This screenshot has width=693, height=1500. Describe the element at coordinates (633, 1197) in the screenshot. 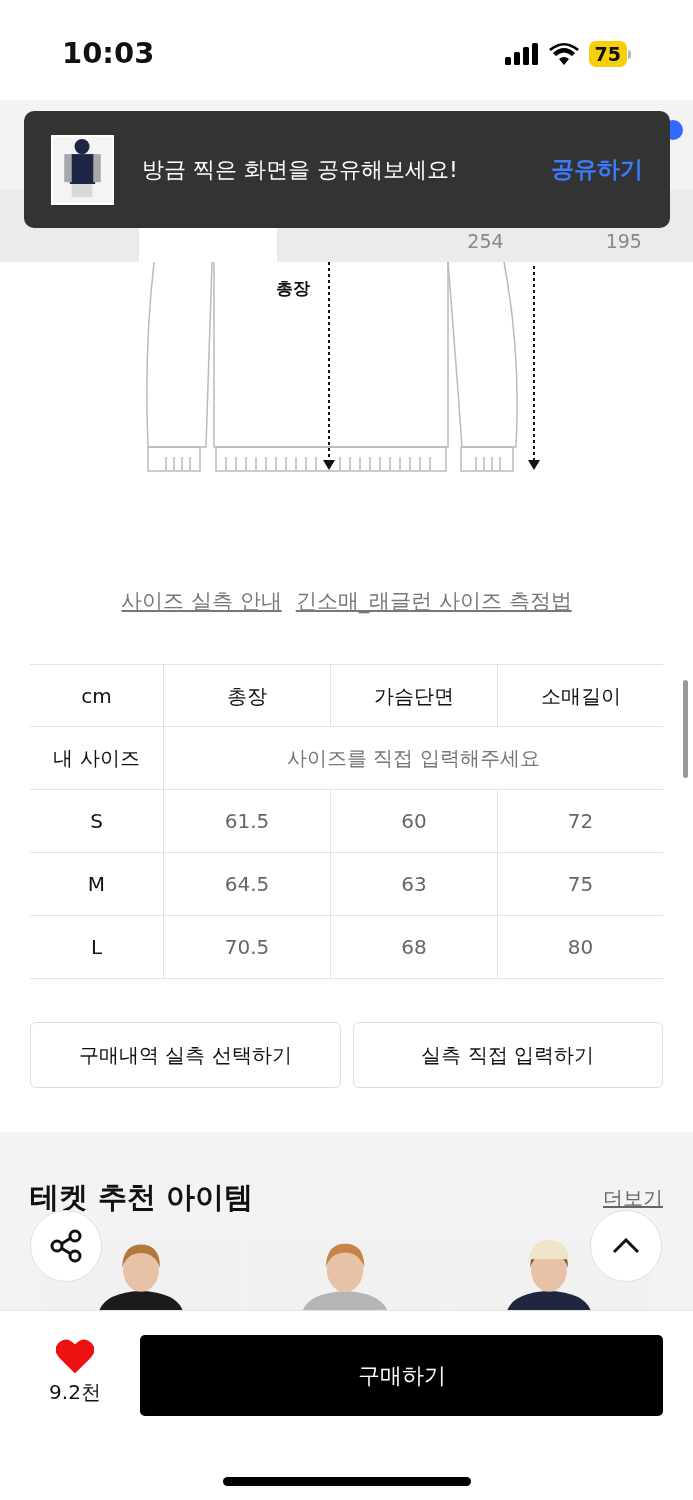

I see `more-link: 더보기` at that location.